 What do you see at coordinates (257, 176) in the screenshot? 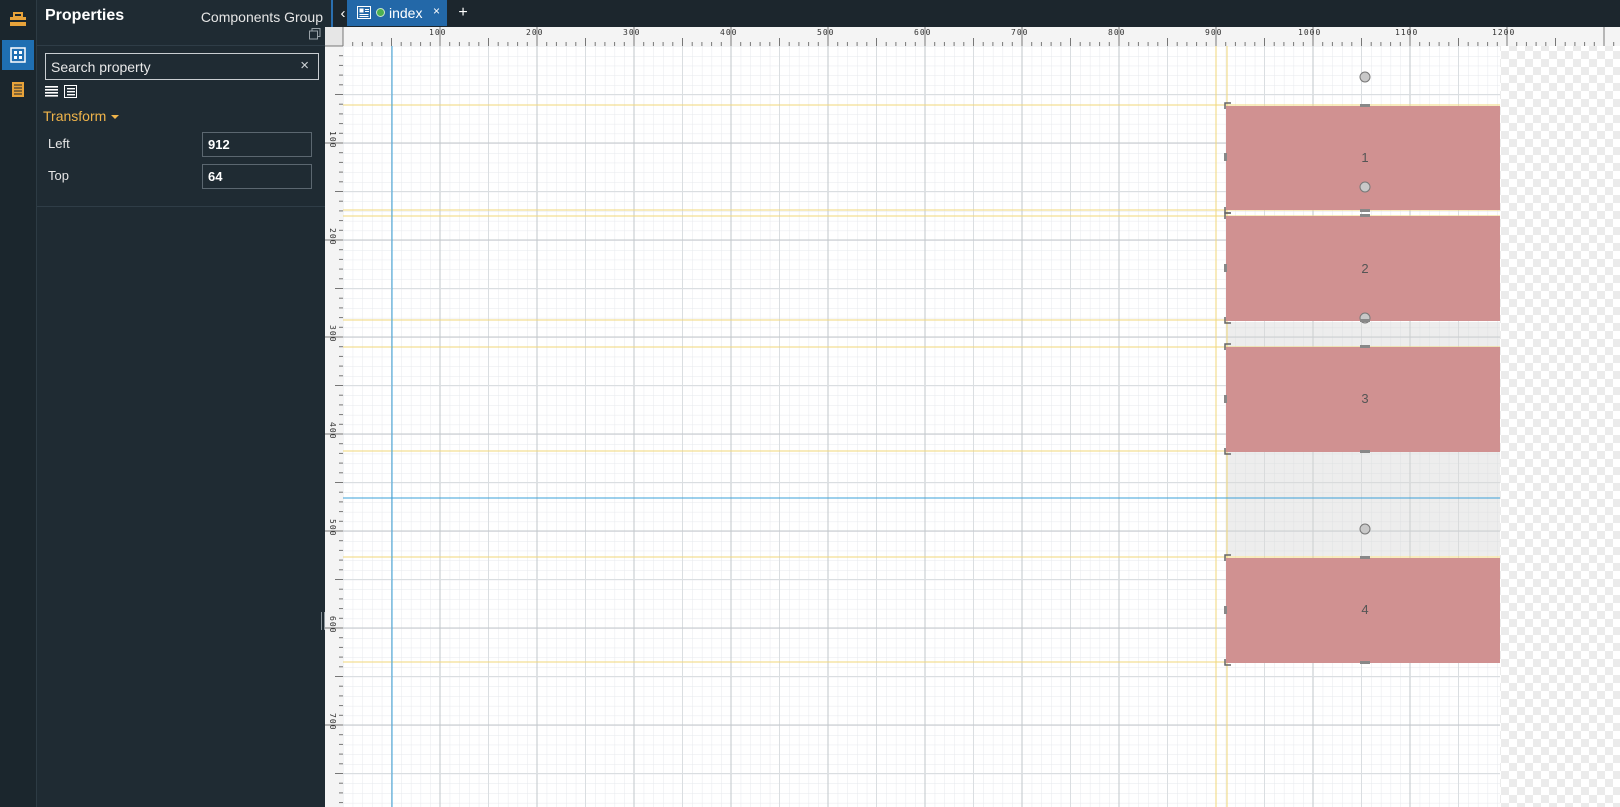
I see `top-field` at bounding box center [257, 176].